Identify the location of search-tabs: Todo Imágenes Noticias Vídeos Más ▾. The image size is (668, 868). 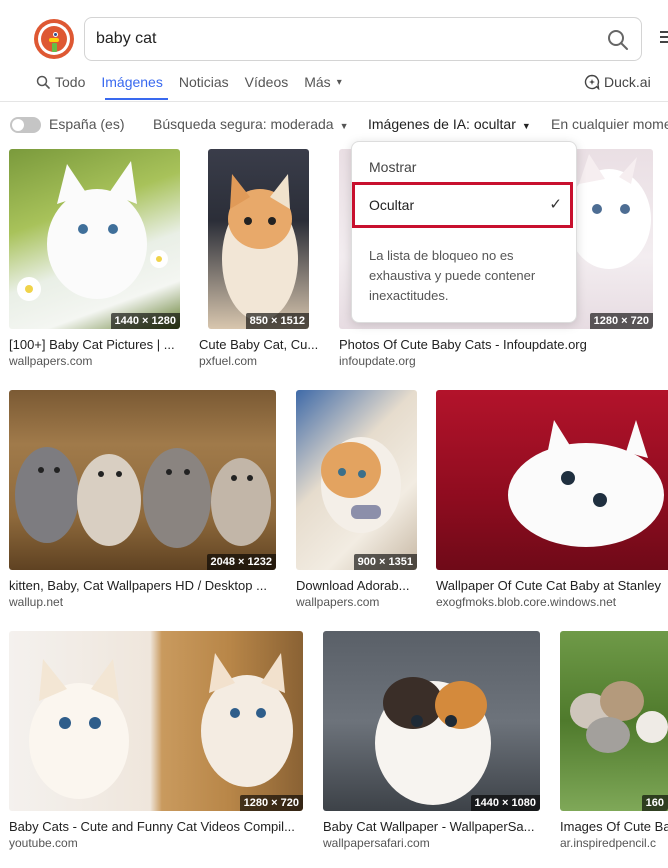
(197, 86).